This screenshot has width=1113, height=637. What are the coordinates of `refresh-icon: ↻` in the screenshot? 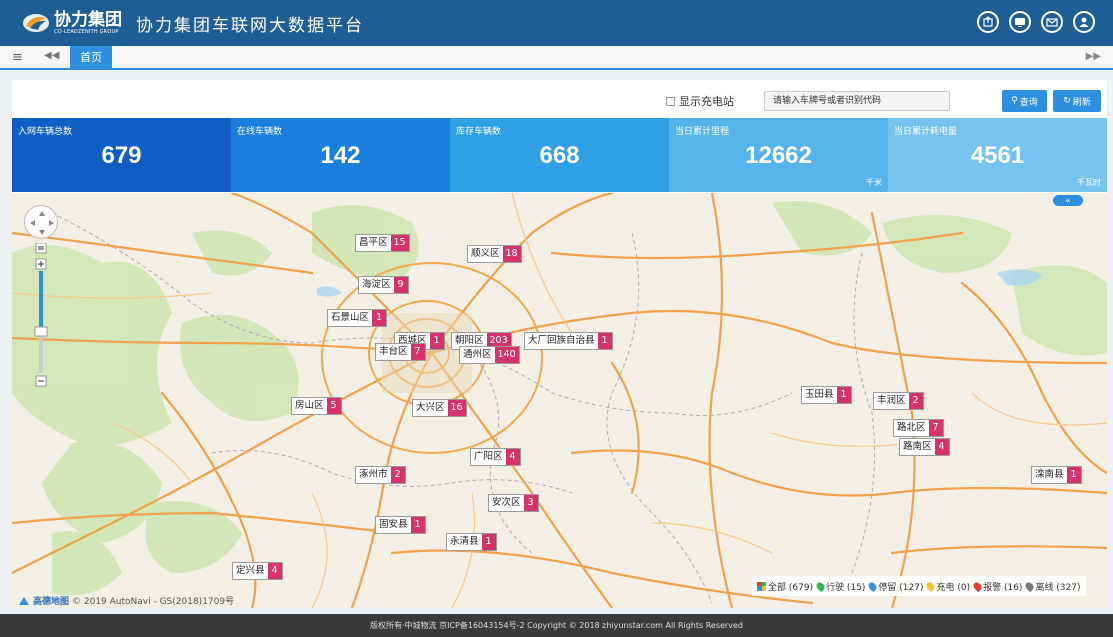 It's located at (1067, 101).